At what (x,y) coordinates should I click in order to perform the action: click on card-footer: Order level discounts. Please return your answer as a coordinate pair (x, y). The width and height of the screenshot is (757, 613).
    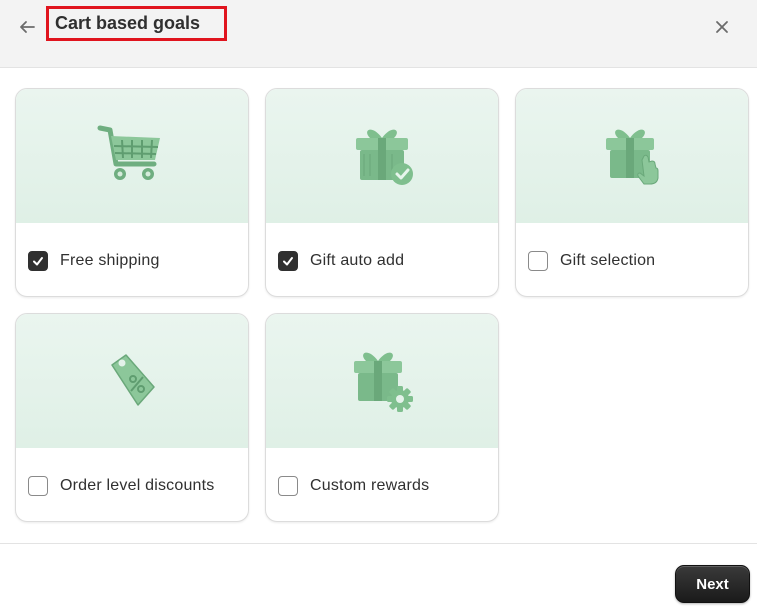
    Looking at the image, I should click on (132, 484).